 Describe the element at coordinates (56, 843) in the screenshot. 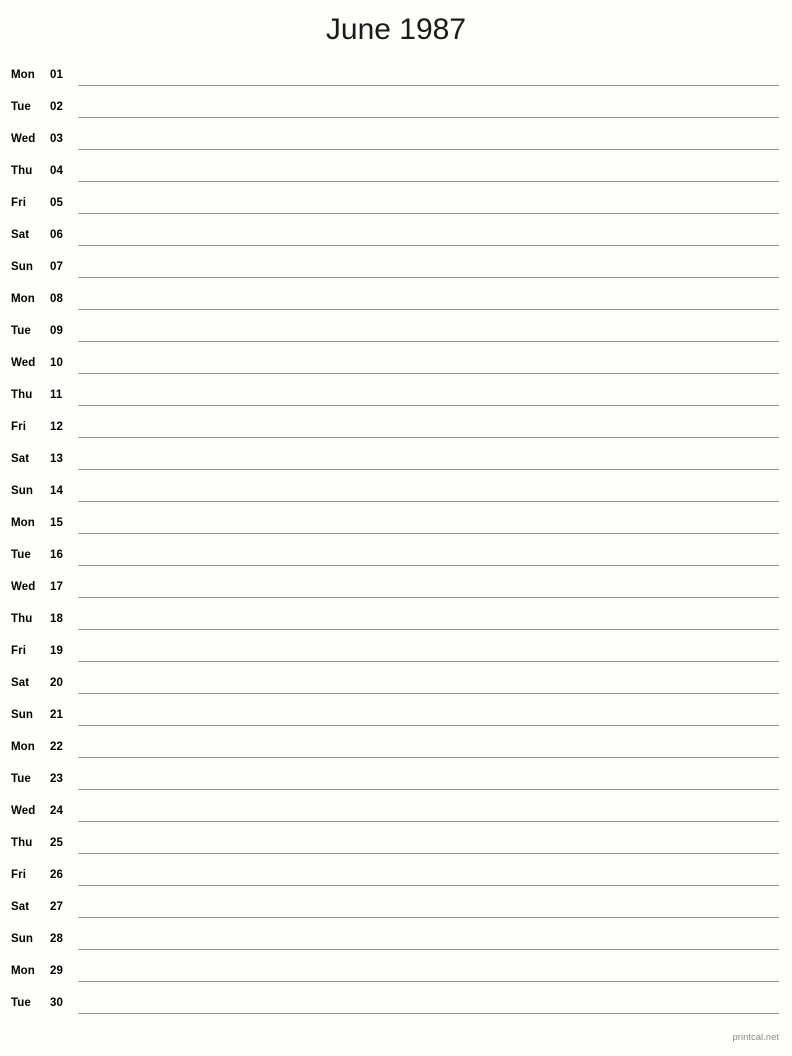

I see `day-number: 25` at that location.